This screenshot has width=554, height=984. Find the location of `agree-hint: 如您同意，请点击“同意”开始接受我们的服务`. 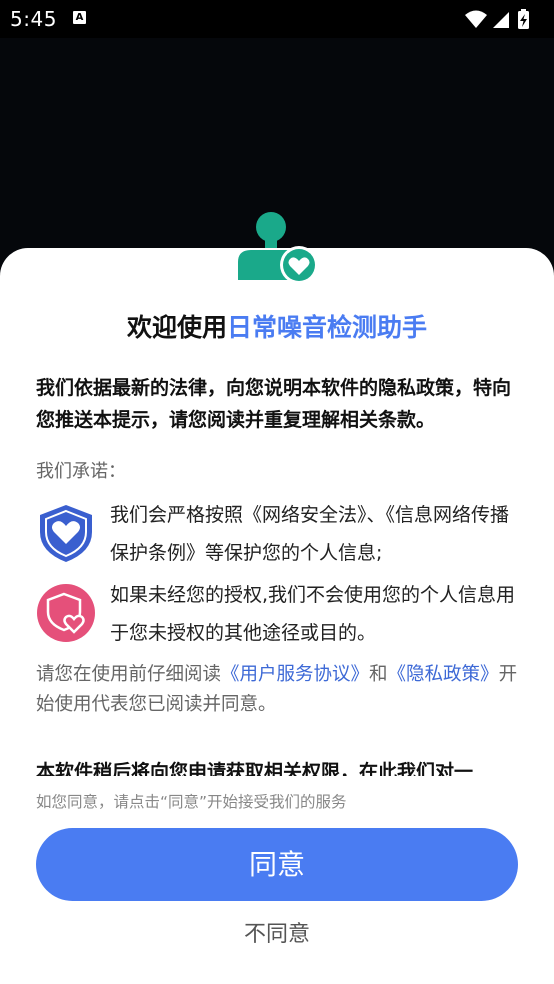

agree-hint: 如您同意，请点击“同意”开始接受我们的服务 is located at coordinates (191, 802).